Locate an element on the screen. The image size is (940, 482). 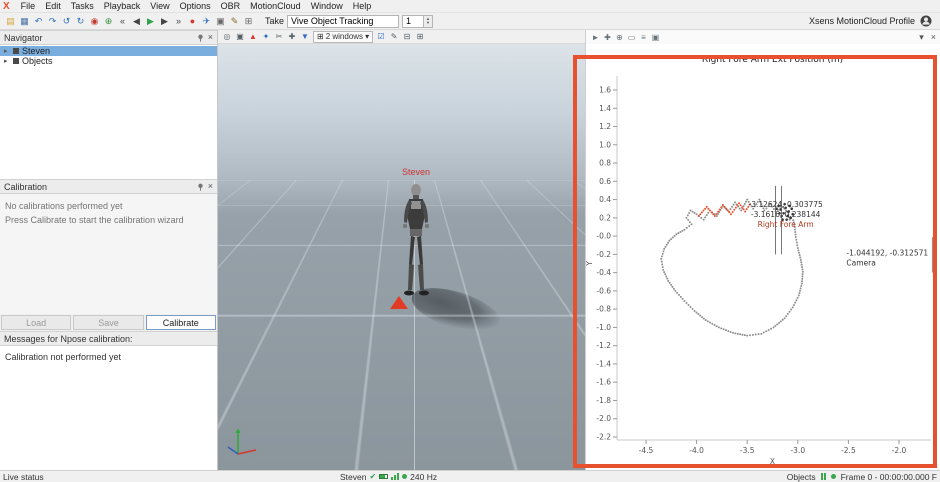
skip-end-icon: » is located at coordinates (178, 21).